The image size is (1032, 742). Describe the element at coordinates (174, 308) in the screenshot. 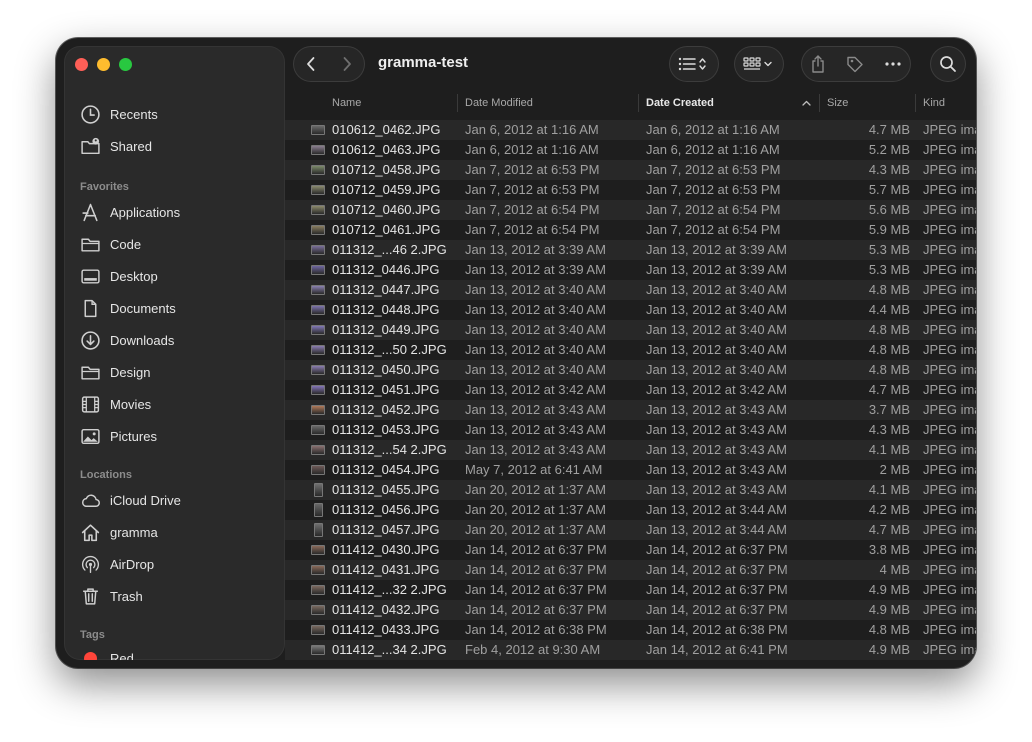

I see `sidebar-item-documents: Documents` at that location.